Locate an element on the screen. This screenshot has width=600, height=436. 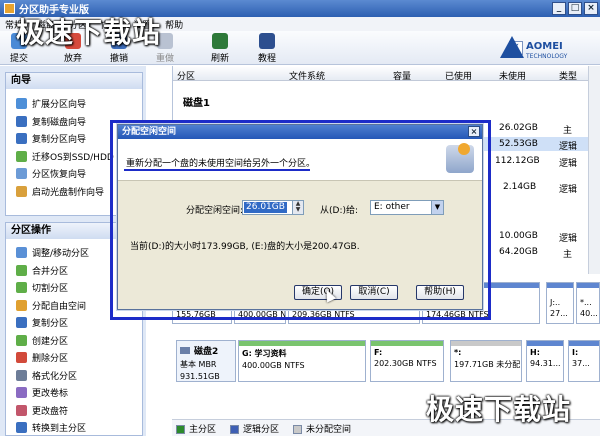
legend-logical: 逻辑分区 is located at coordinates (254, 428).